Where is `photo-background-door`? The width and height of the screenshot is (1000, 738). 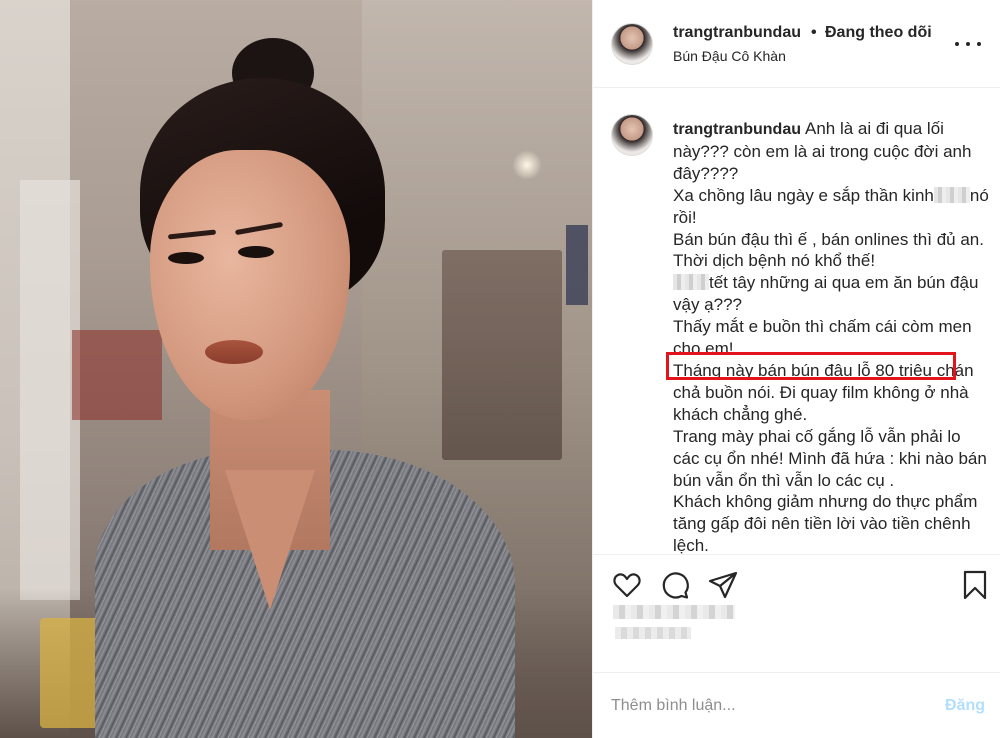 photo-background-door is located at coordinates (50, 390).